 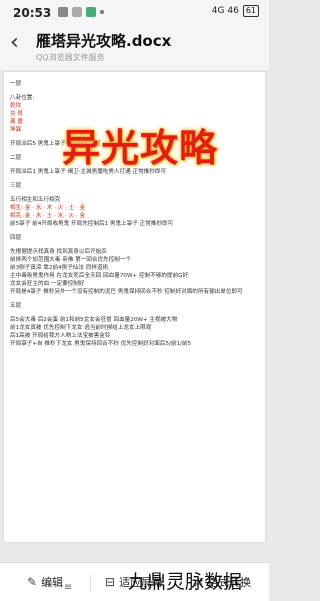 What do you see at coordinates (110, 582) in the screenshot?
I see `fit-screen-icon: ⊟` at bounding box center [110, 582].